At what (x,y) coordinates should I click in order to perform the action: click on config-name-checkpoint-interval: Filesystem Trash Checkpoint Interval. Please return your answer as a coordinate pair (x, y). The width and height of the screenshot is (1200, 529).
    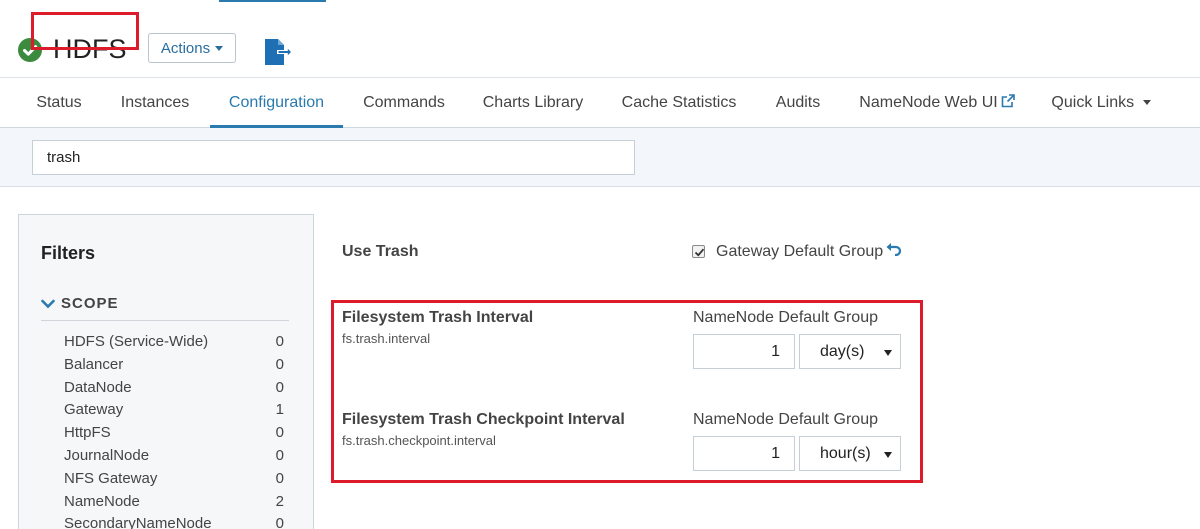
    Looking at the image, I should click on (483, 419).